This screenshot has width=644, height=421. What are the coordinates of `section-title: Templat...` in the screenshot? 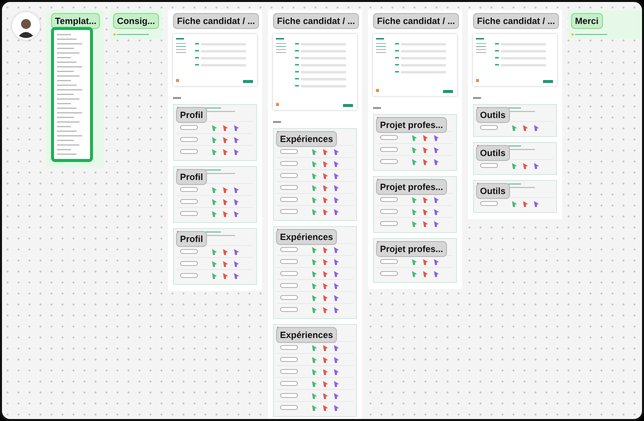 It's located at (75, 21).